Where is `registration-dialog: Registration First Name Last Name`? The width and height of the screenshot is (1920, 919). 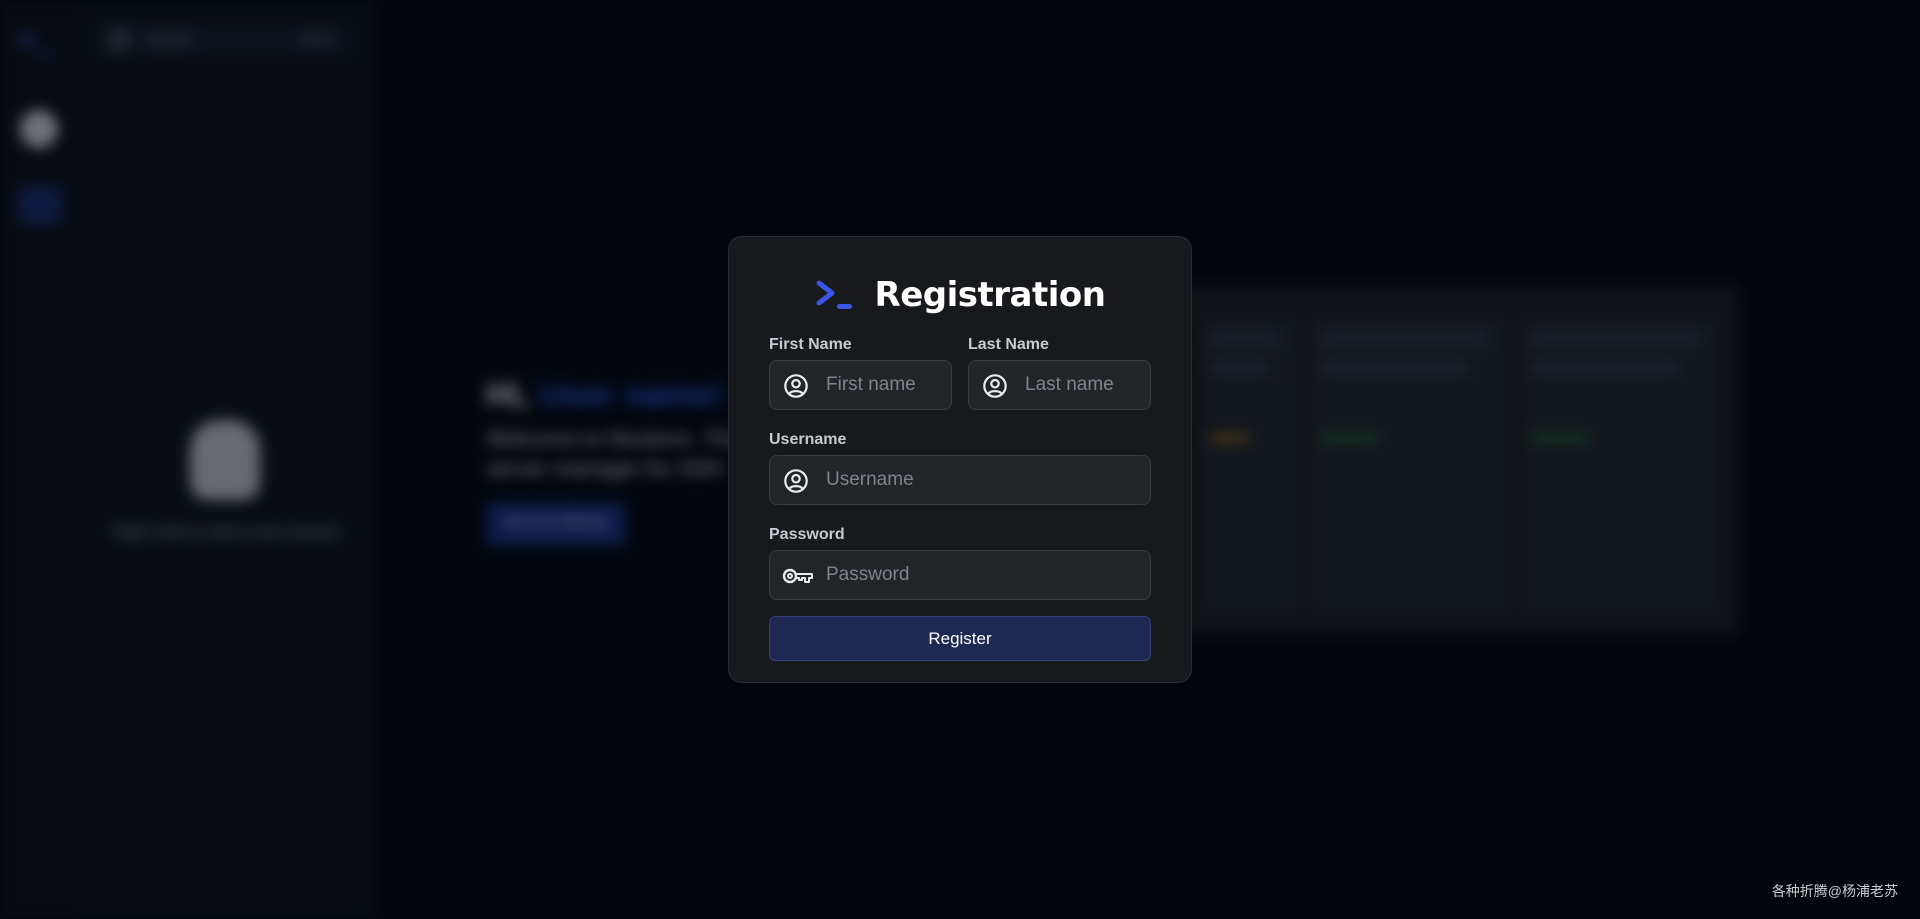
registration-dialog: Registration First Name Last Name is located at coordinates (960, 459).